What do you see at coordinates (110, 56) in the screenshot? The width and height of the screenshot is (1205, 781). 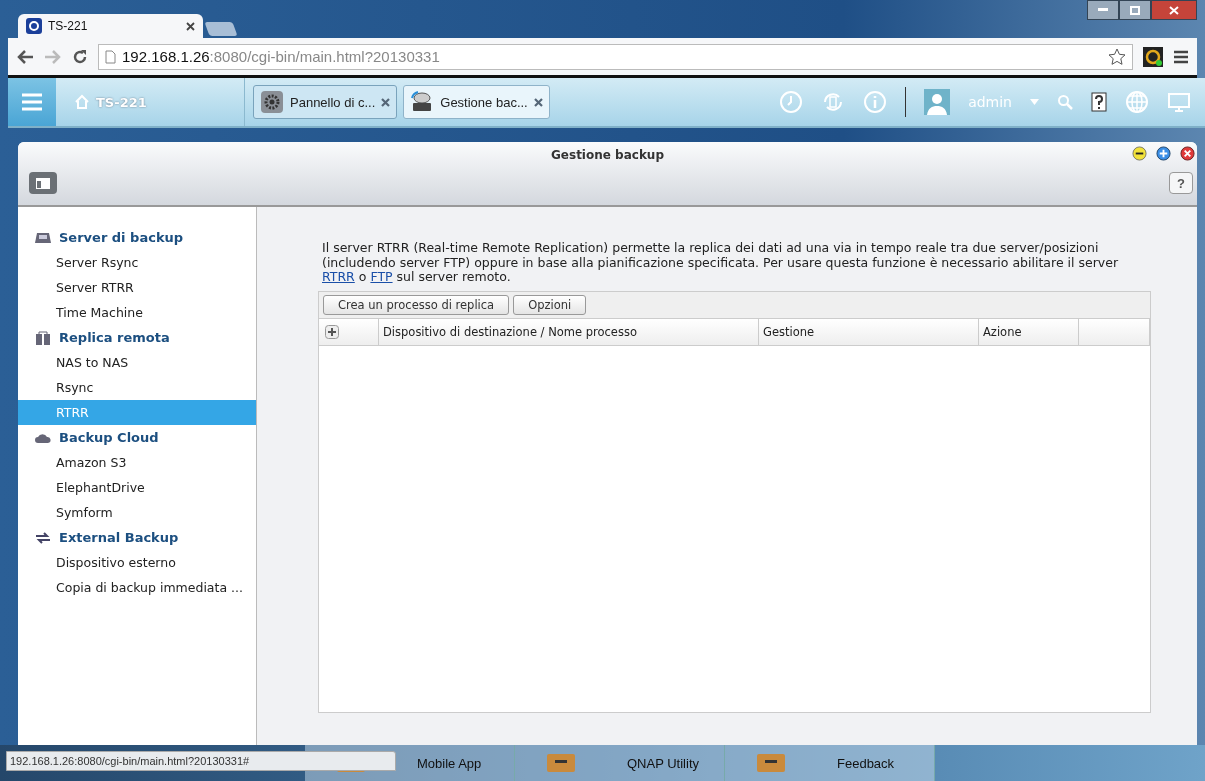 I see `page-icon` at bounding box center [110, 56].